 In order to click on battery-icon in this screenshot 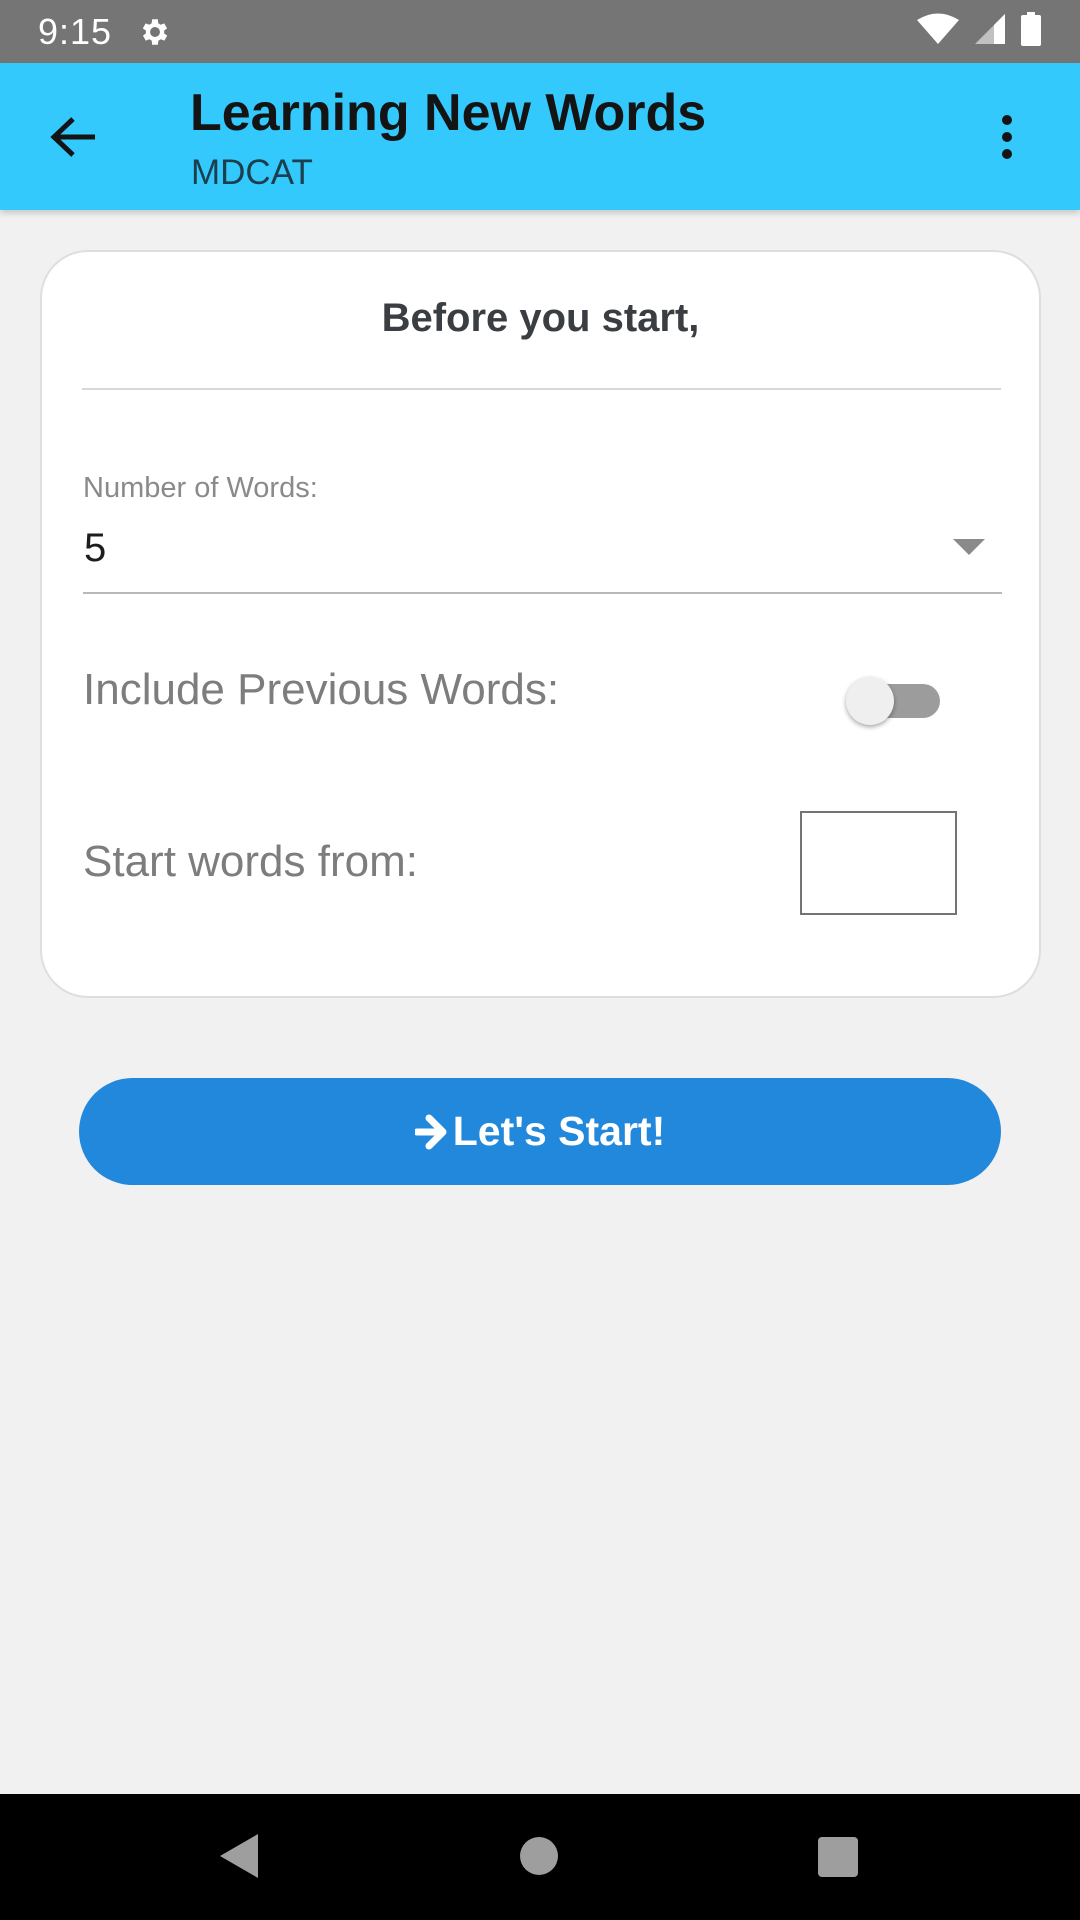, I will do `click(1031, 31)`.